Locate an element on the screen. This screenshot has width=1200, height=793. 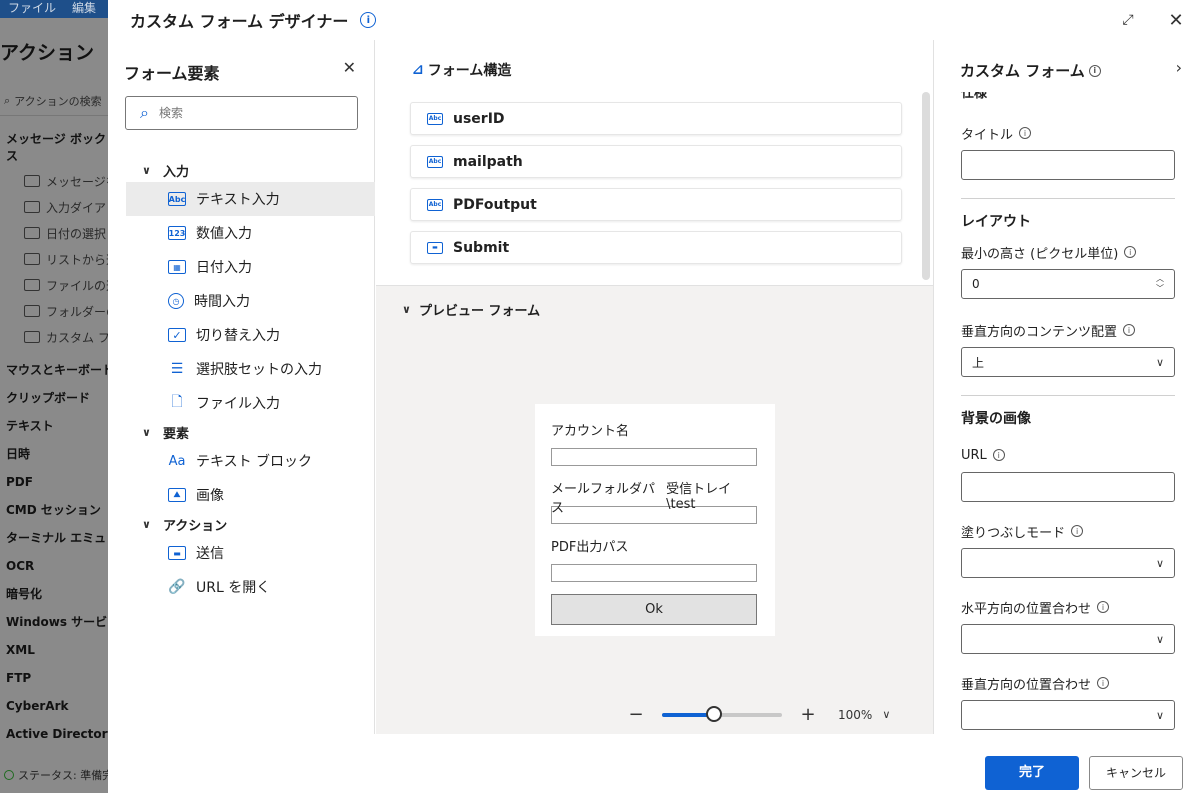
url-label: URL i is located at coordinates (1068, 455).